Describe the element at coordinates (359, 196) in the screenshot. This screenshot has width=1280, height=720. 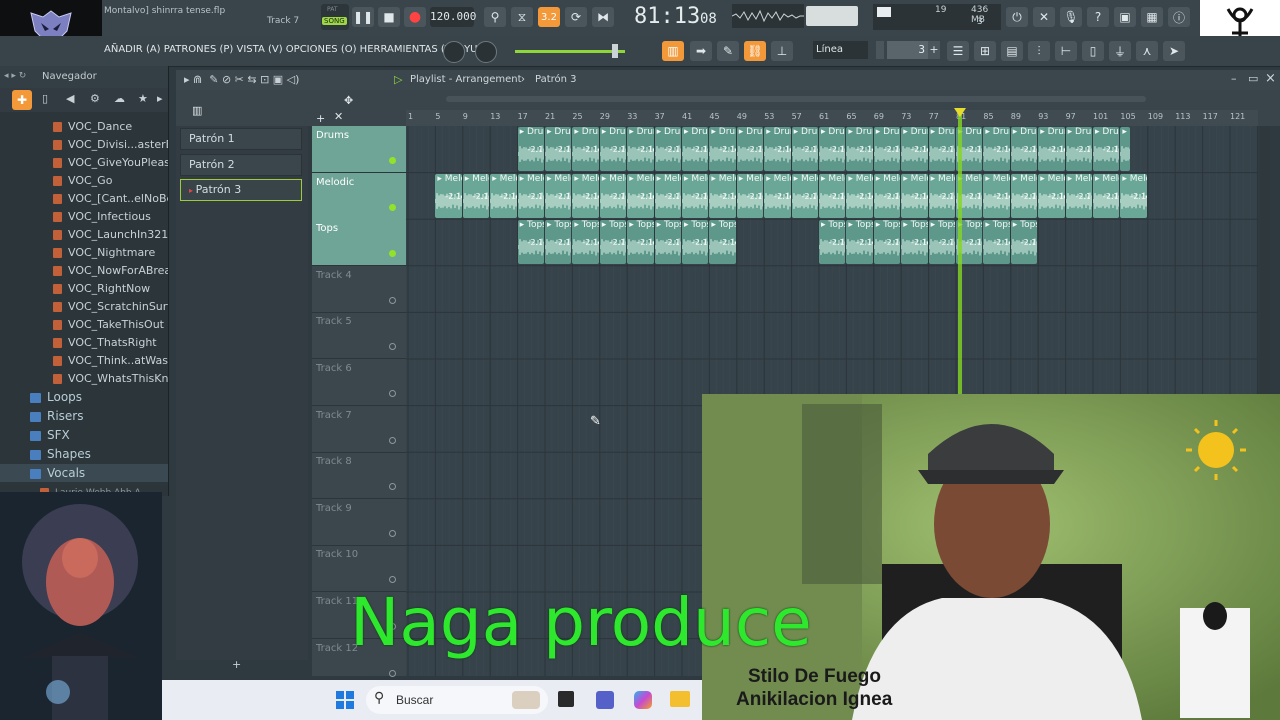
I see `track-header: Melodic` at that location.